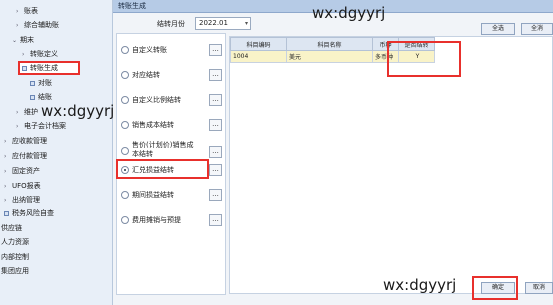 The width and height of the screenshot is (553, 305). I want to click on nav-item-transfer-definition: › 转账定义, so click(40, 54).